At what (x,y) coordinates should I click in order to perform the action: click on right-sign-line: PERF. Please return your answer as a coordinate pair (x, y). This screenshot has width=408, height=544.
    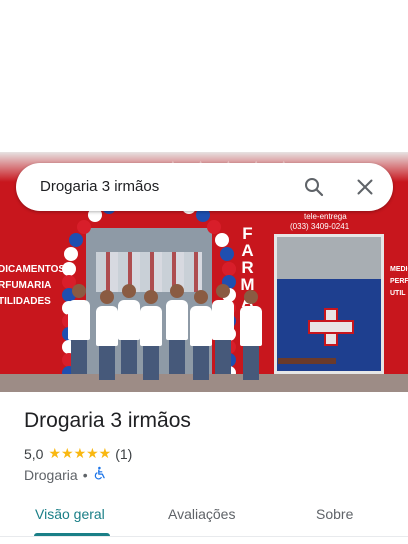
    Looking at the image, I should click on (399, 281).